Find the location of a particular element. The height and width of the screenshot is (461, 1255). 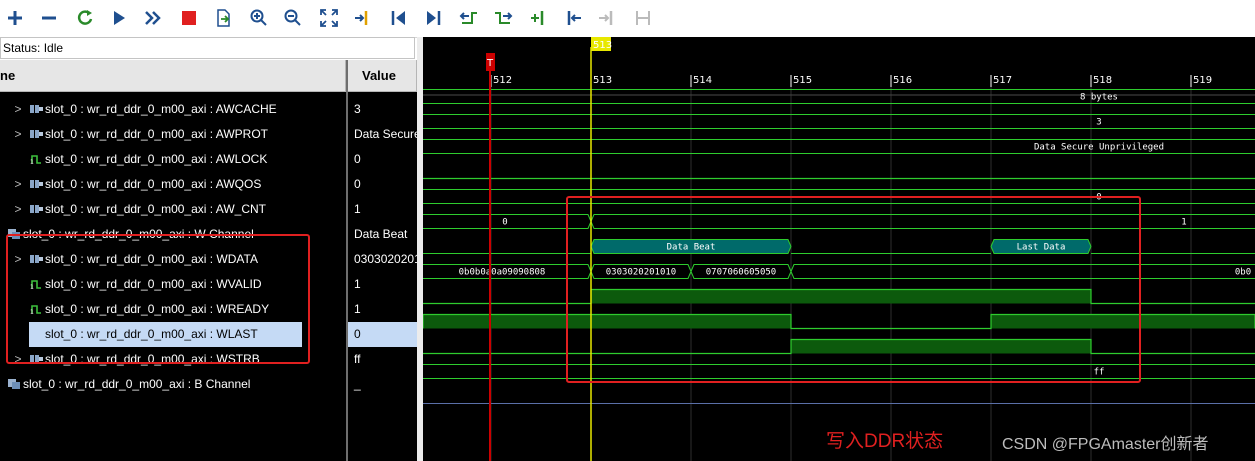

svg-text: 1 is located at coordinates (32, 162).